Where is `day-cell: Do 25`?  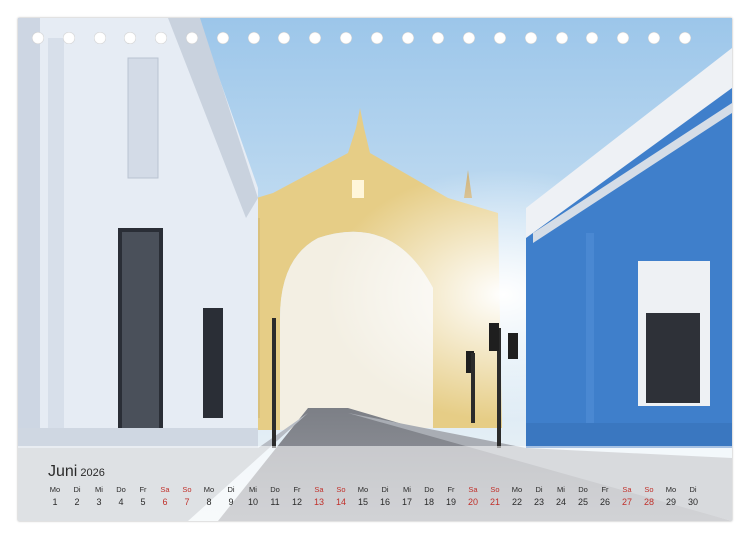 day-cell: Do 25 is located at coordinates (583, 497).